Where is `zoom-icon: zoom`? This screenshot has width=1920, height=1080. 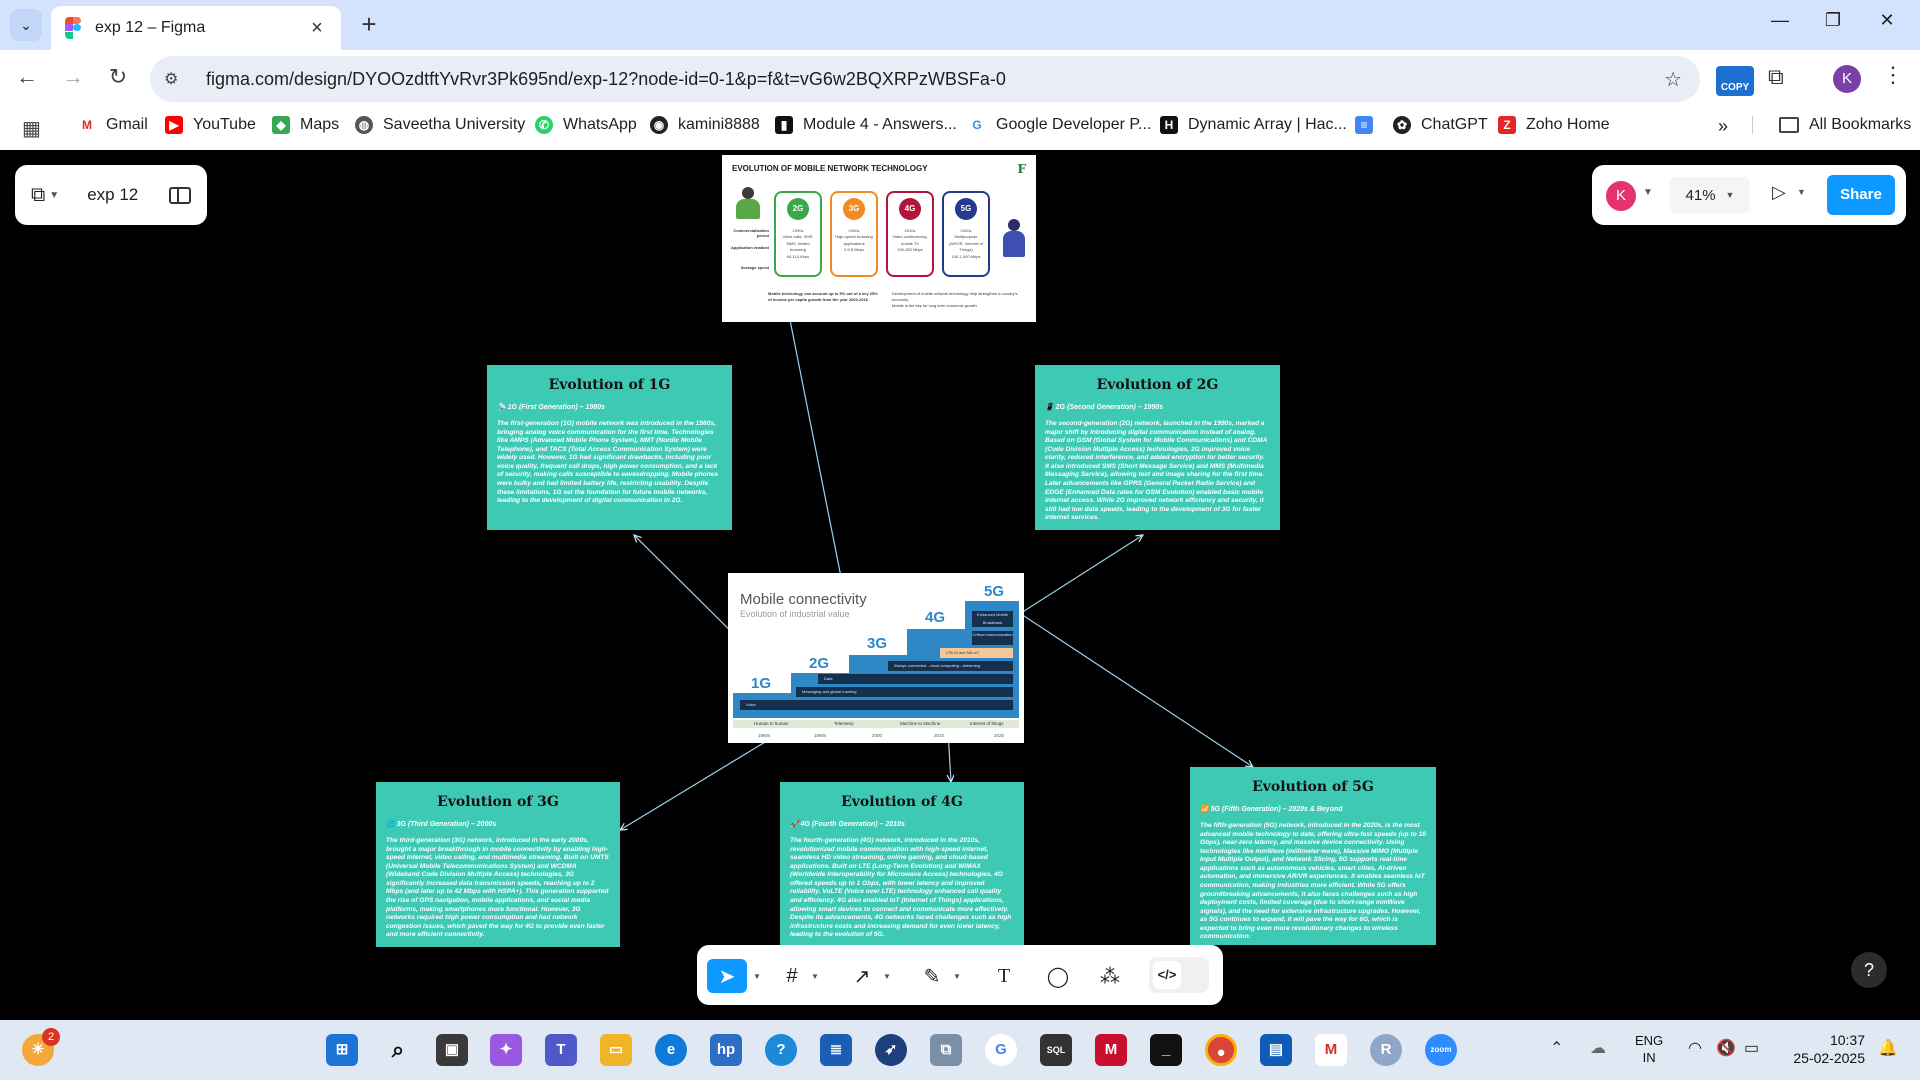
zoom-icon: zoom is located at coordinates (1441, 1050).